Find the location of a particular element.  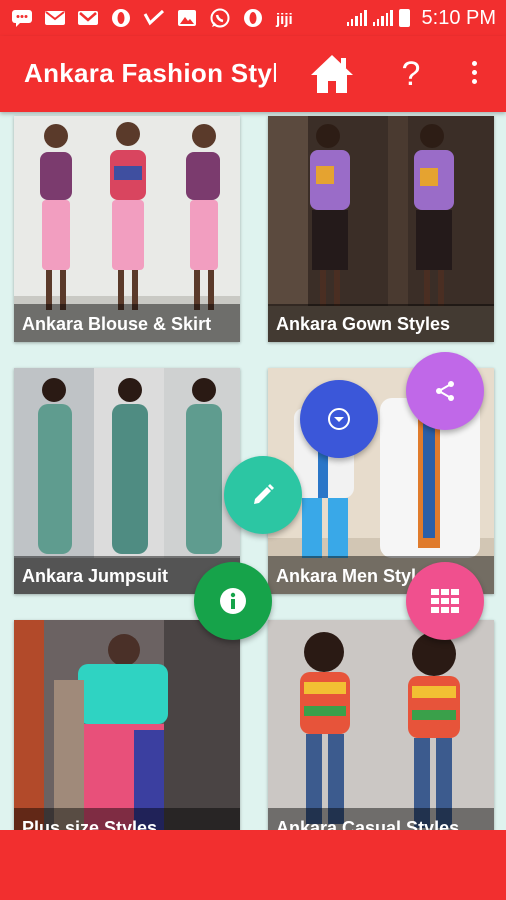

svg-text: jiji is located at coordinates (284, 19).